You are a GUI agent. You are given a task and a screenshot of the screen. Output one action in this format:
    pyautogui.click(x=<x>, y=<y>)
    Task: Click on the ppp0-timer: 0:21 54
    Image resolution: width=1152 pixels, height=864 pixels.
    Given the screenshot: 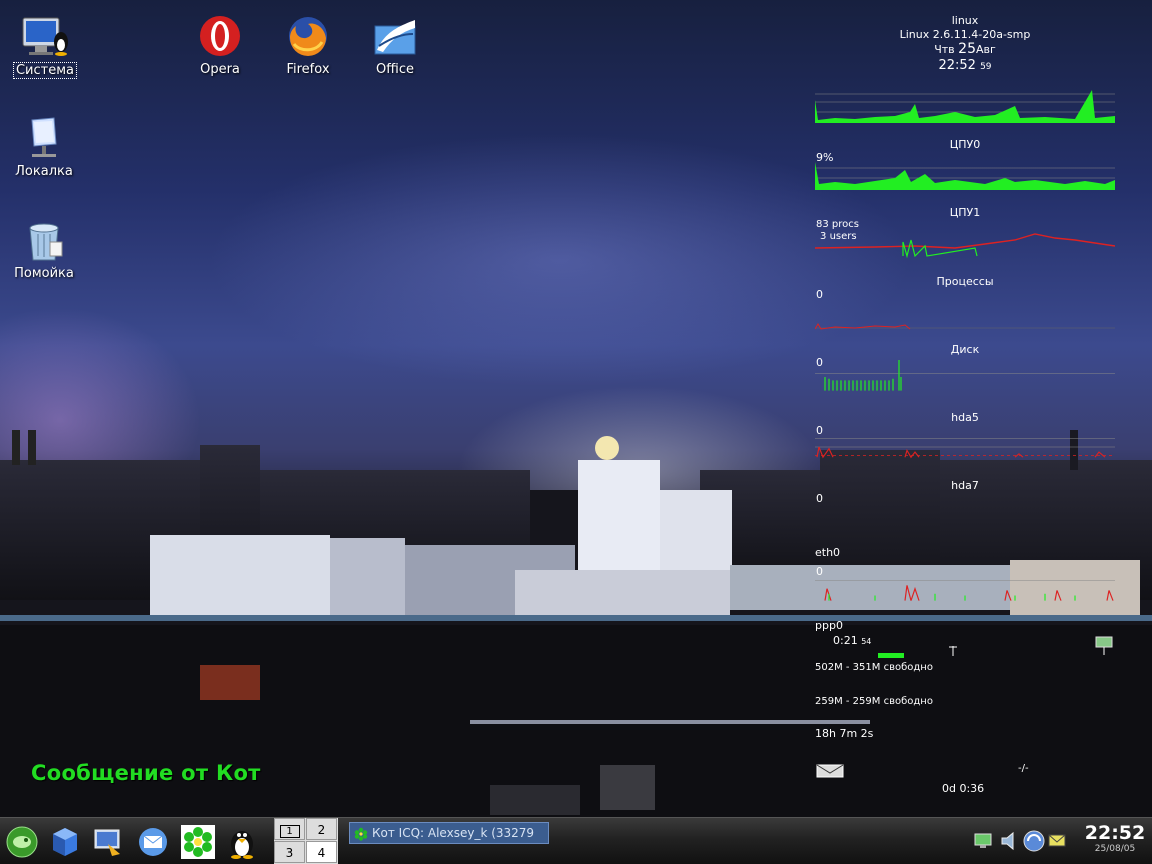 What is the action you would take?
    pyautogui.click(x=852, y=640)
    